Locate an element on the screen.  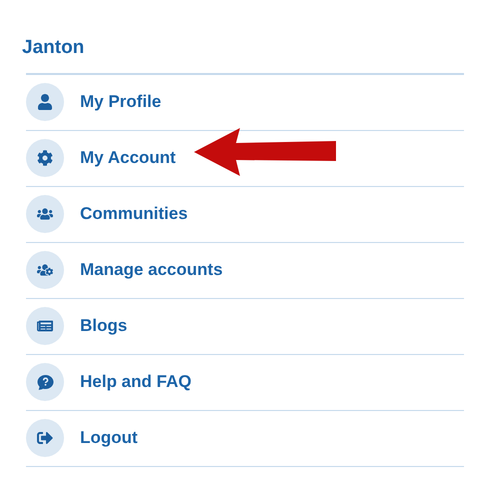
menu-item: Blogs is located at coordinates (104, 326).